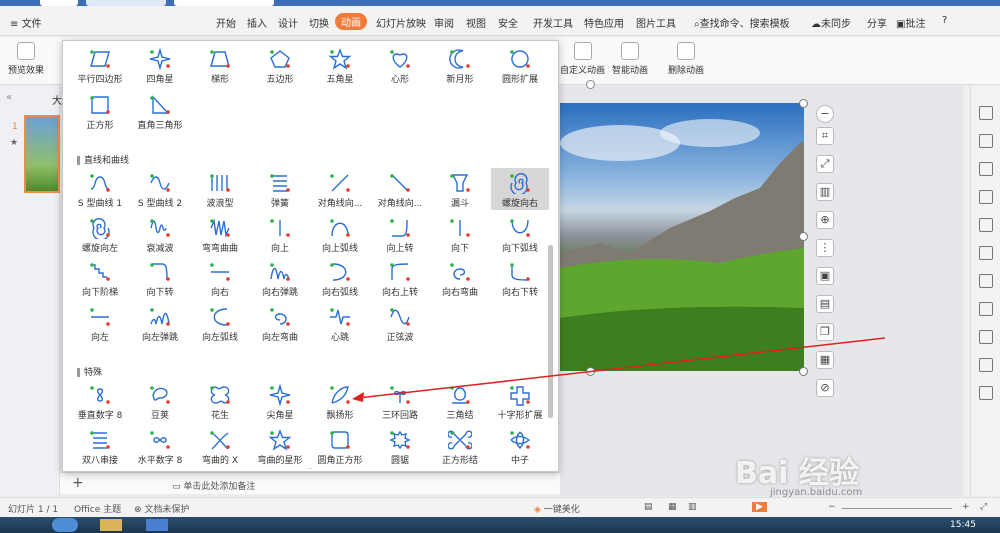  Describe the element at coordinates (280, 65) in the screenshot. I see `motion-path-pentagon: 五边形` at that location.